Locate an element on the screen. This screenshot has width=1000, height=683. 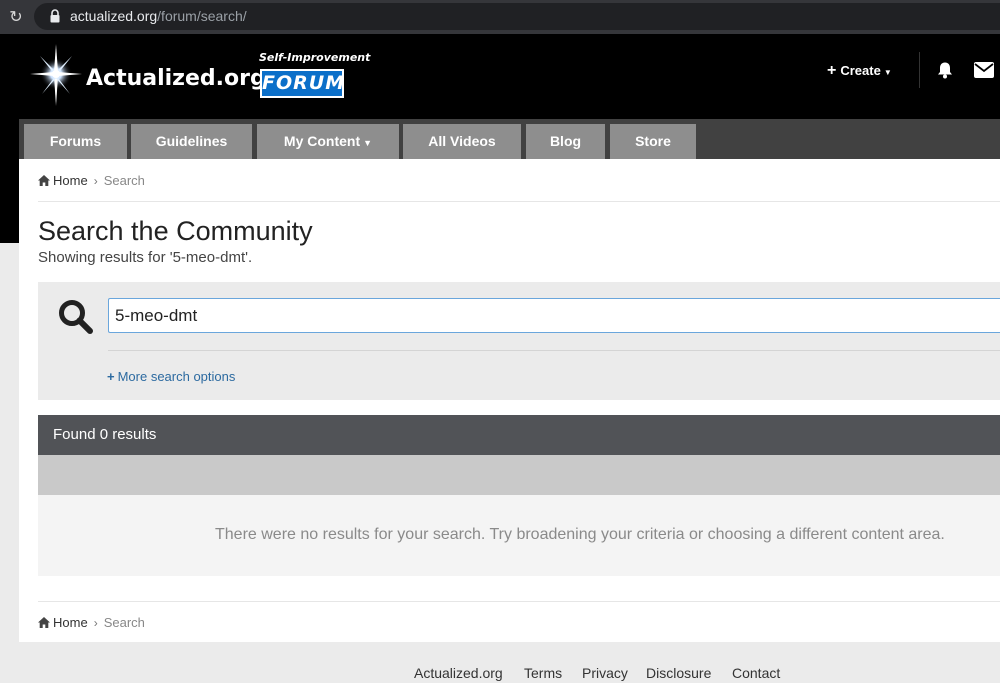
tab-label: All Videos is located at coordinates (462, 141).